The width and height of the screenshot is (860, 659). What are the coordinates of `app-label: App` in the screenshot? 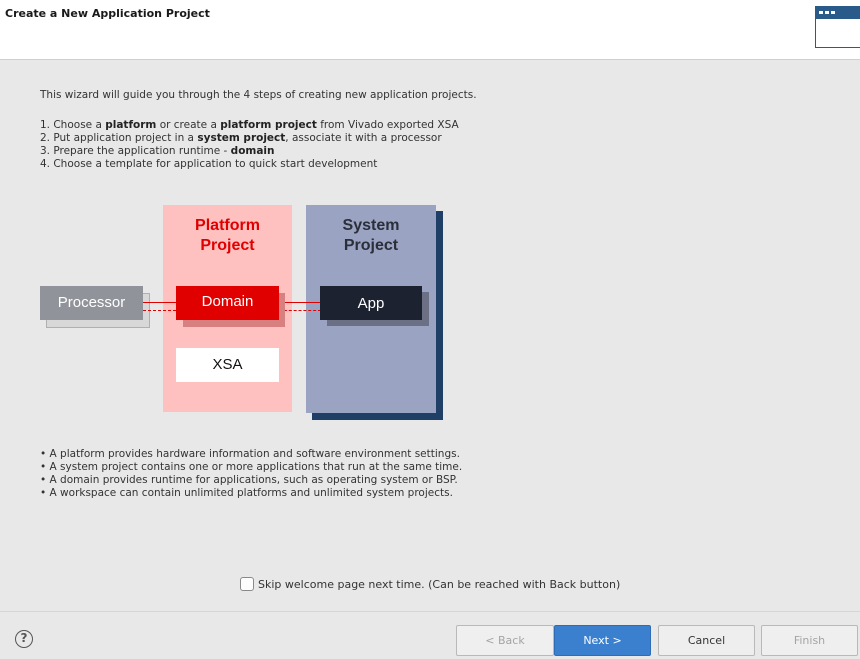 It's located at (371, 303).